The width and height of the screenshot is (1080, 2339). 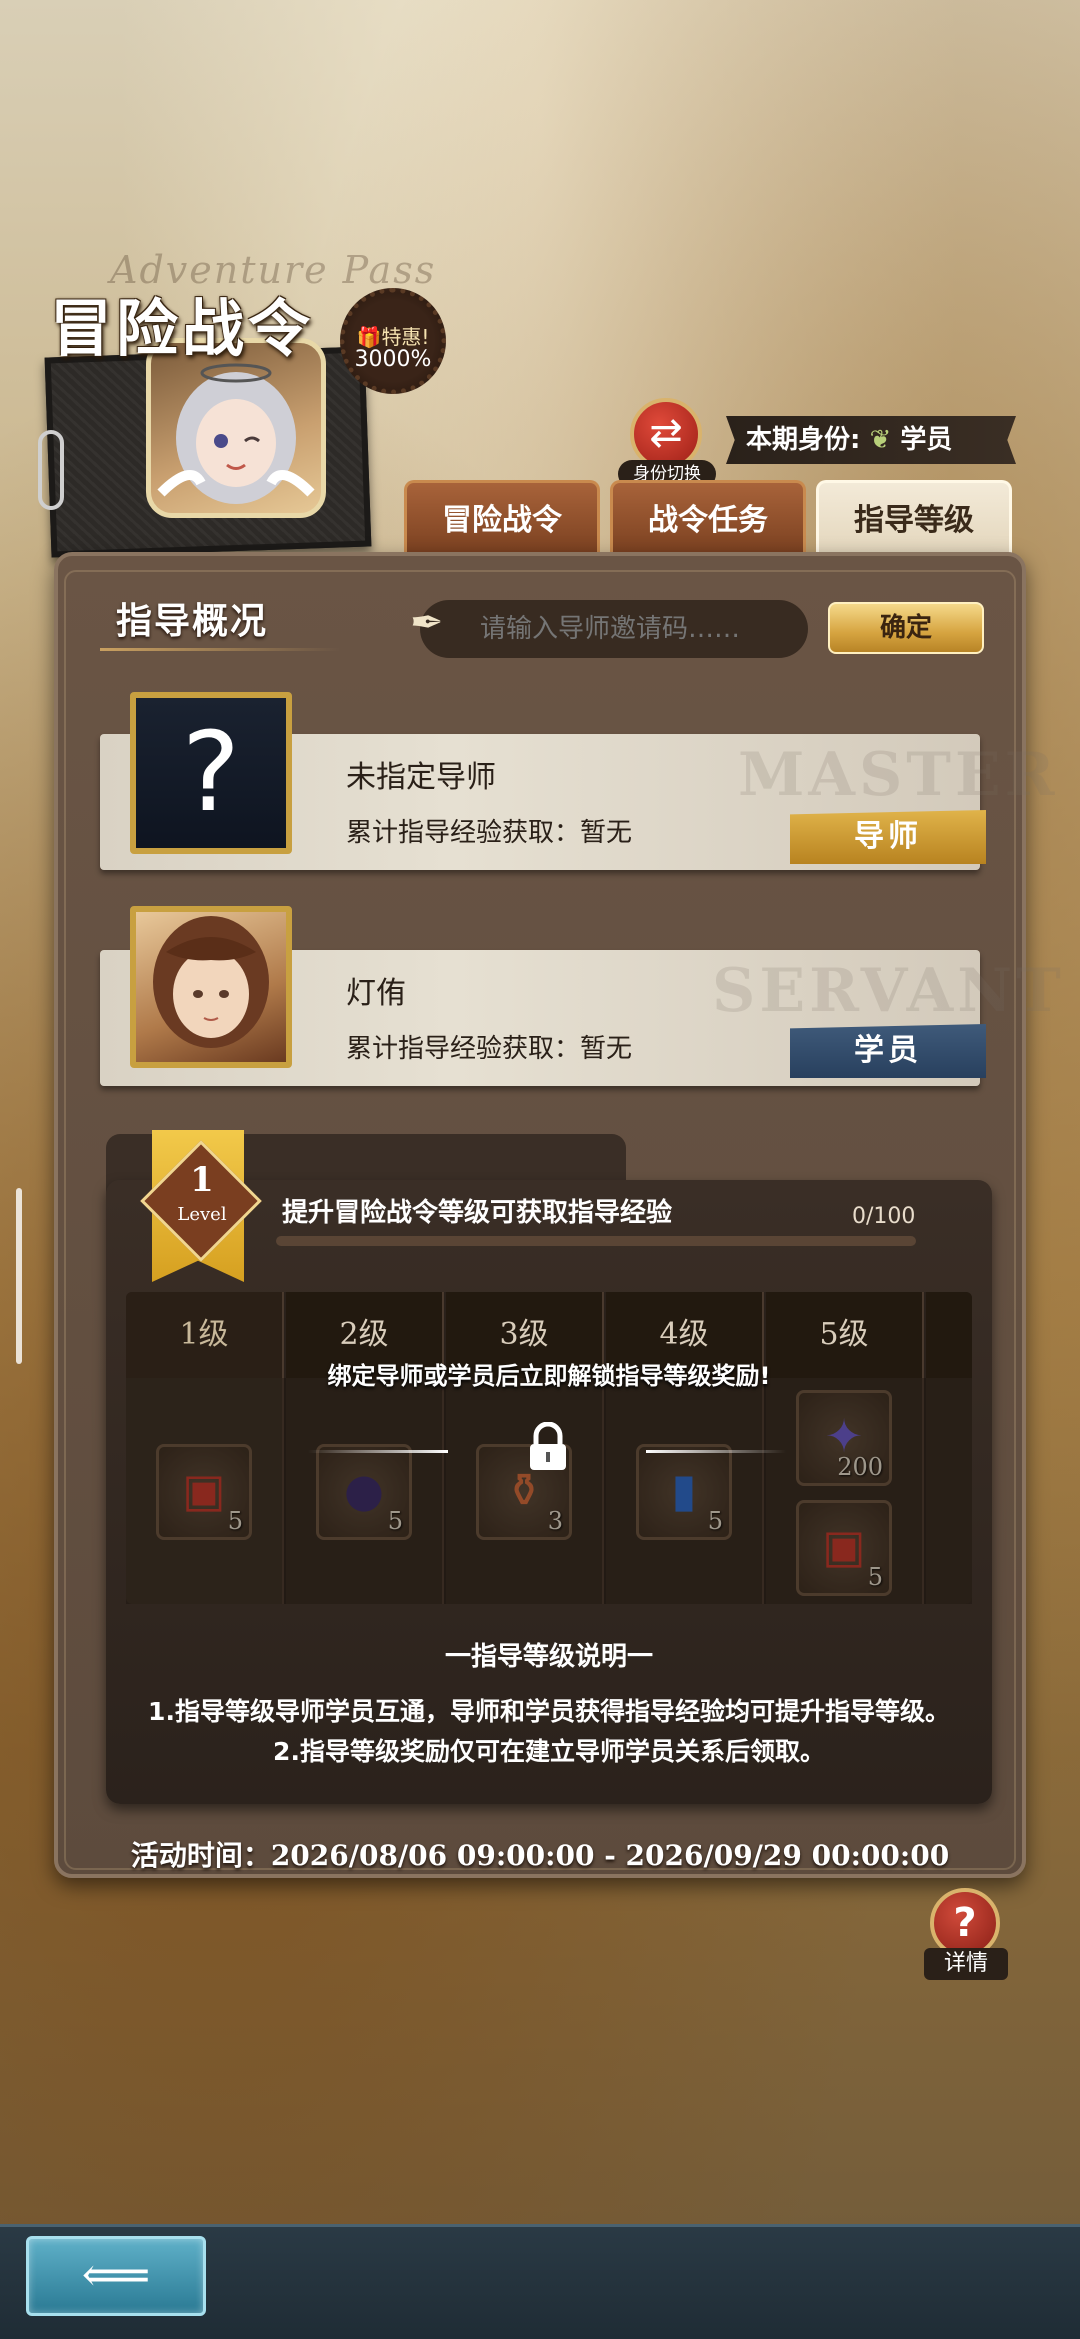 I want to click on current-identity: 本期身份: ❦ 学员, so click(x=871, y=440).